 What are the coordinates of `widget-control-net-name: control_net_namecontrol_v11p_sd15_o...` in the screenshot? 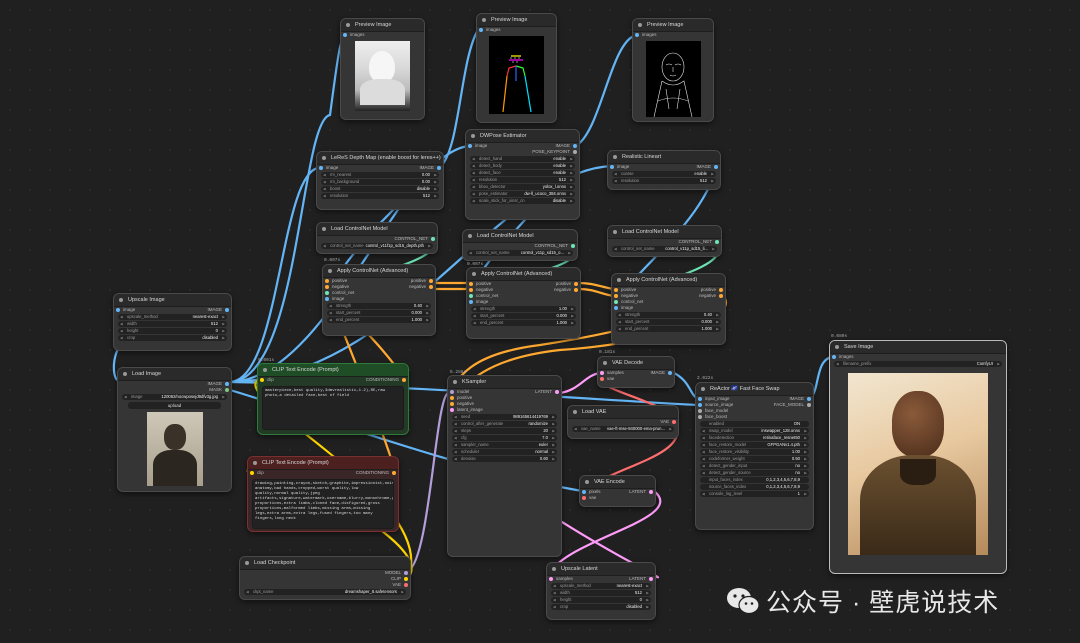 It's located at (520, 253).